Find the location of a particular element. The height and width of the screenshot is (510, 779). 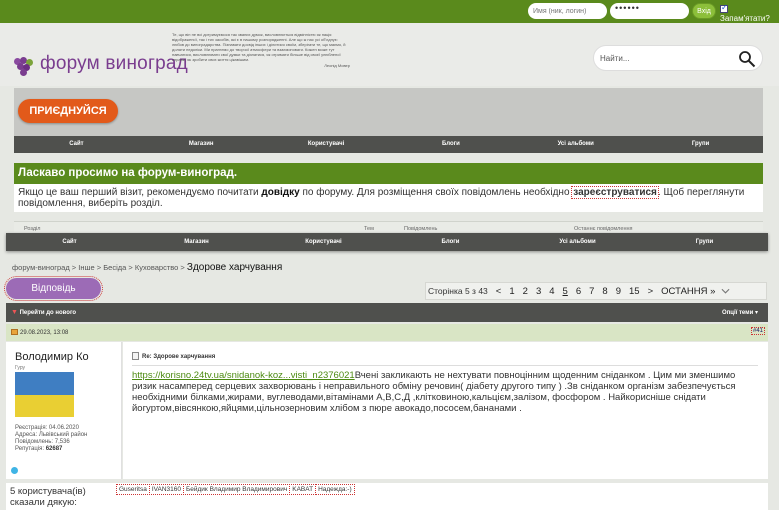

breadcrumb-item: Бесіда is located at coordinates (114, 267).